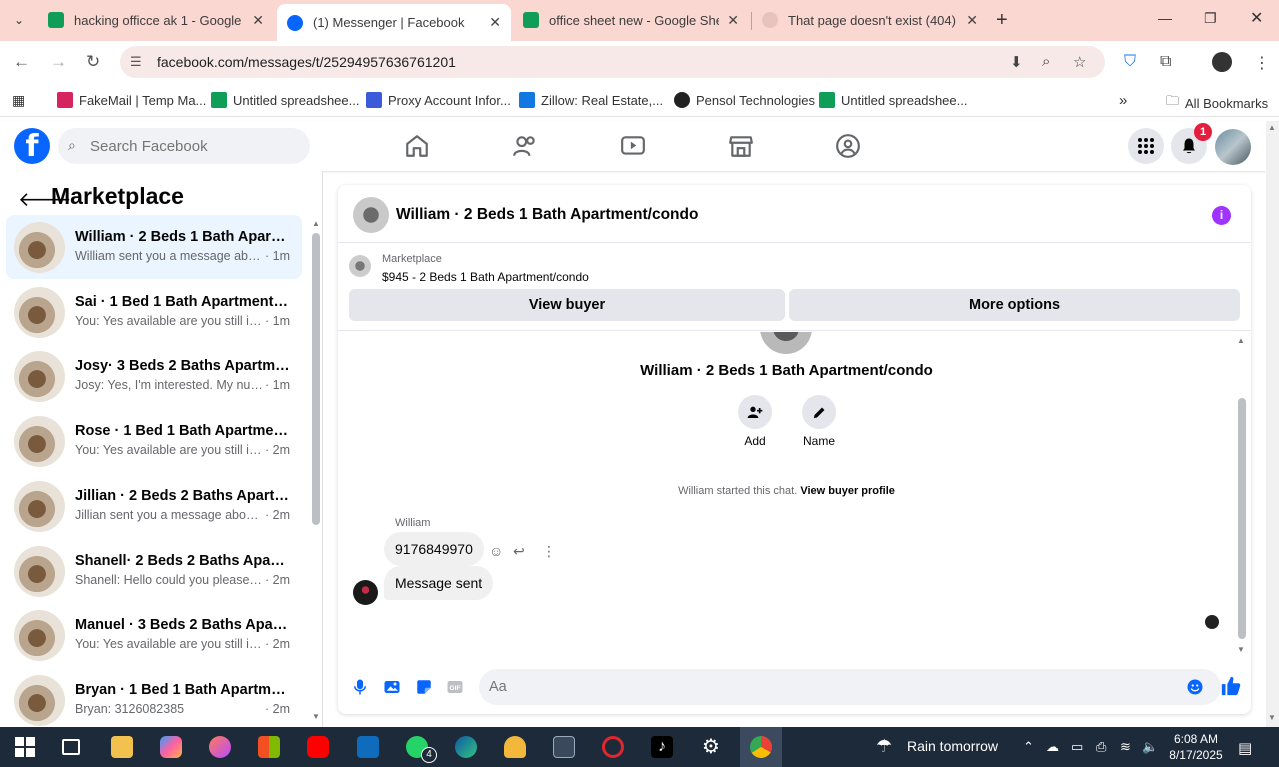 This screenshot has height=767, width=1279. I want to click on page-scrollbar: ▲ ▼, so click(1272, 424).